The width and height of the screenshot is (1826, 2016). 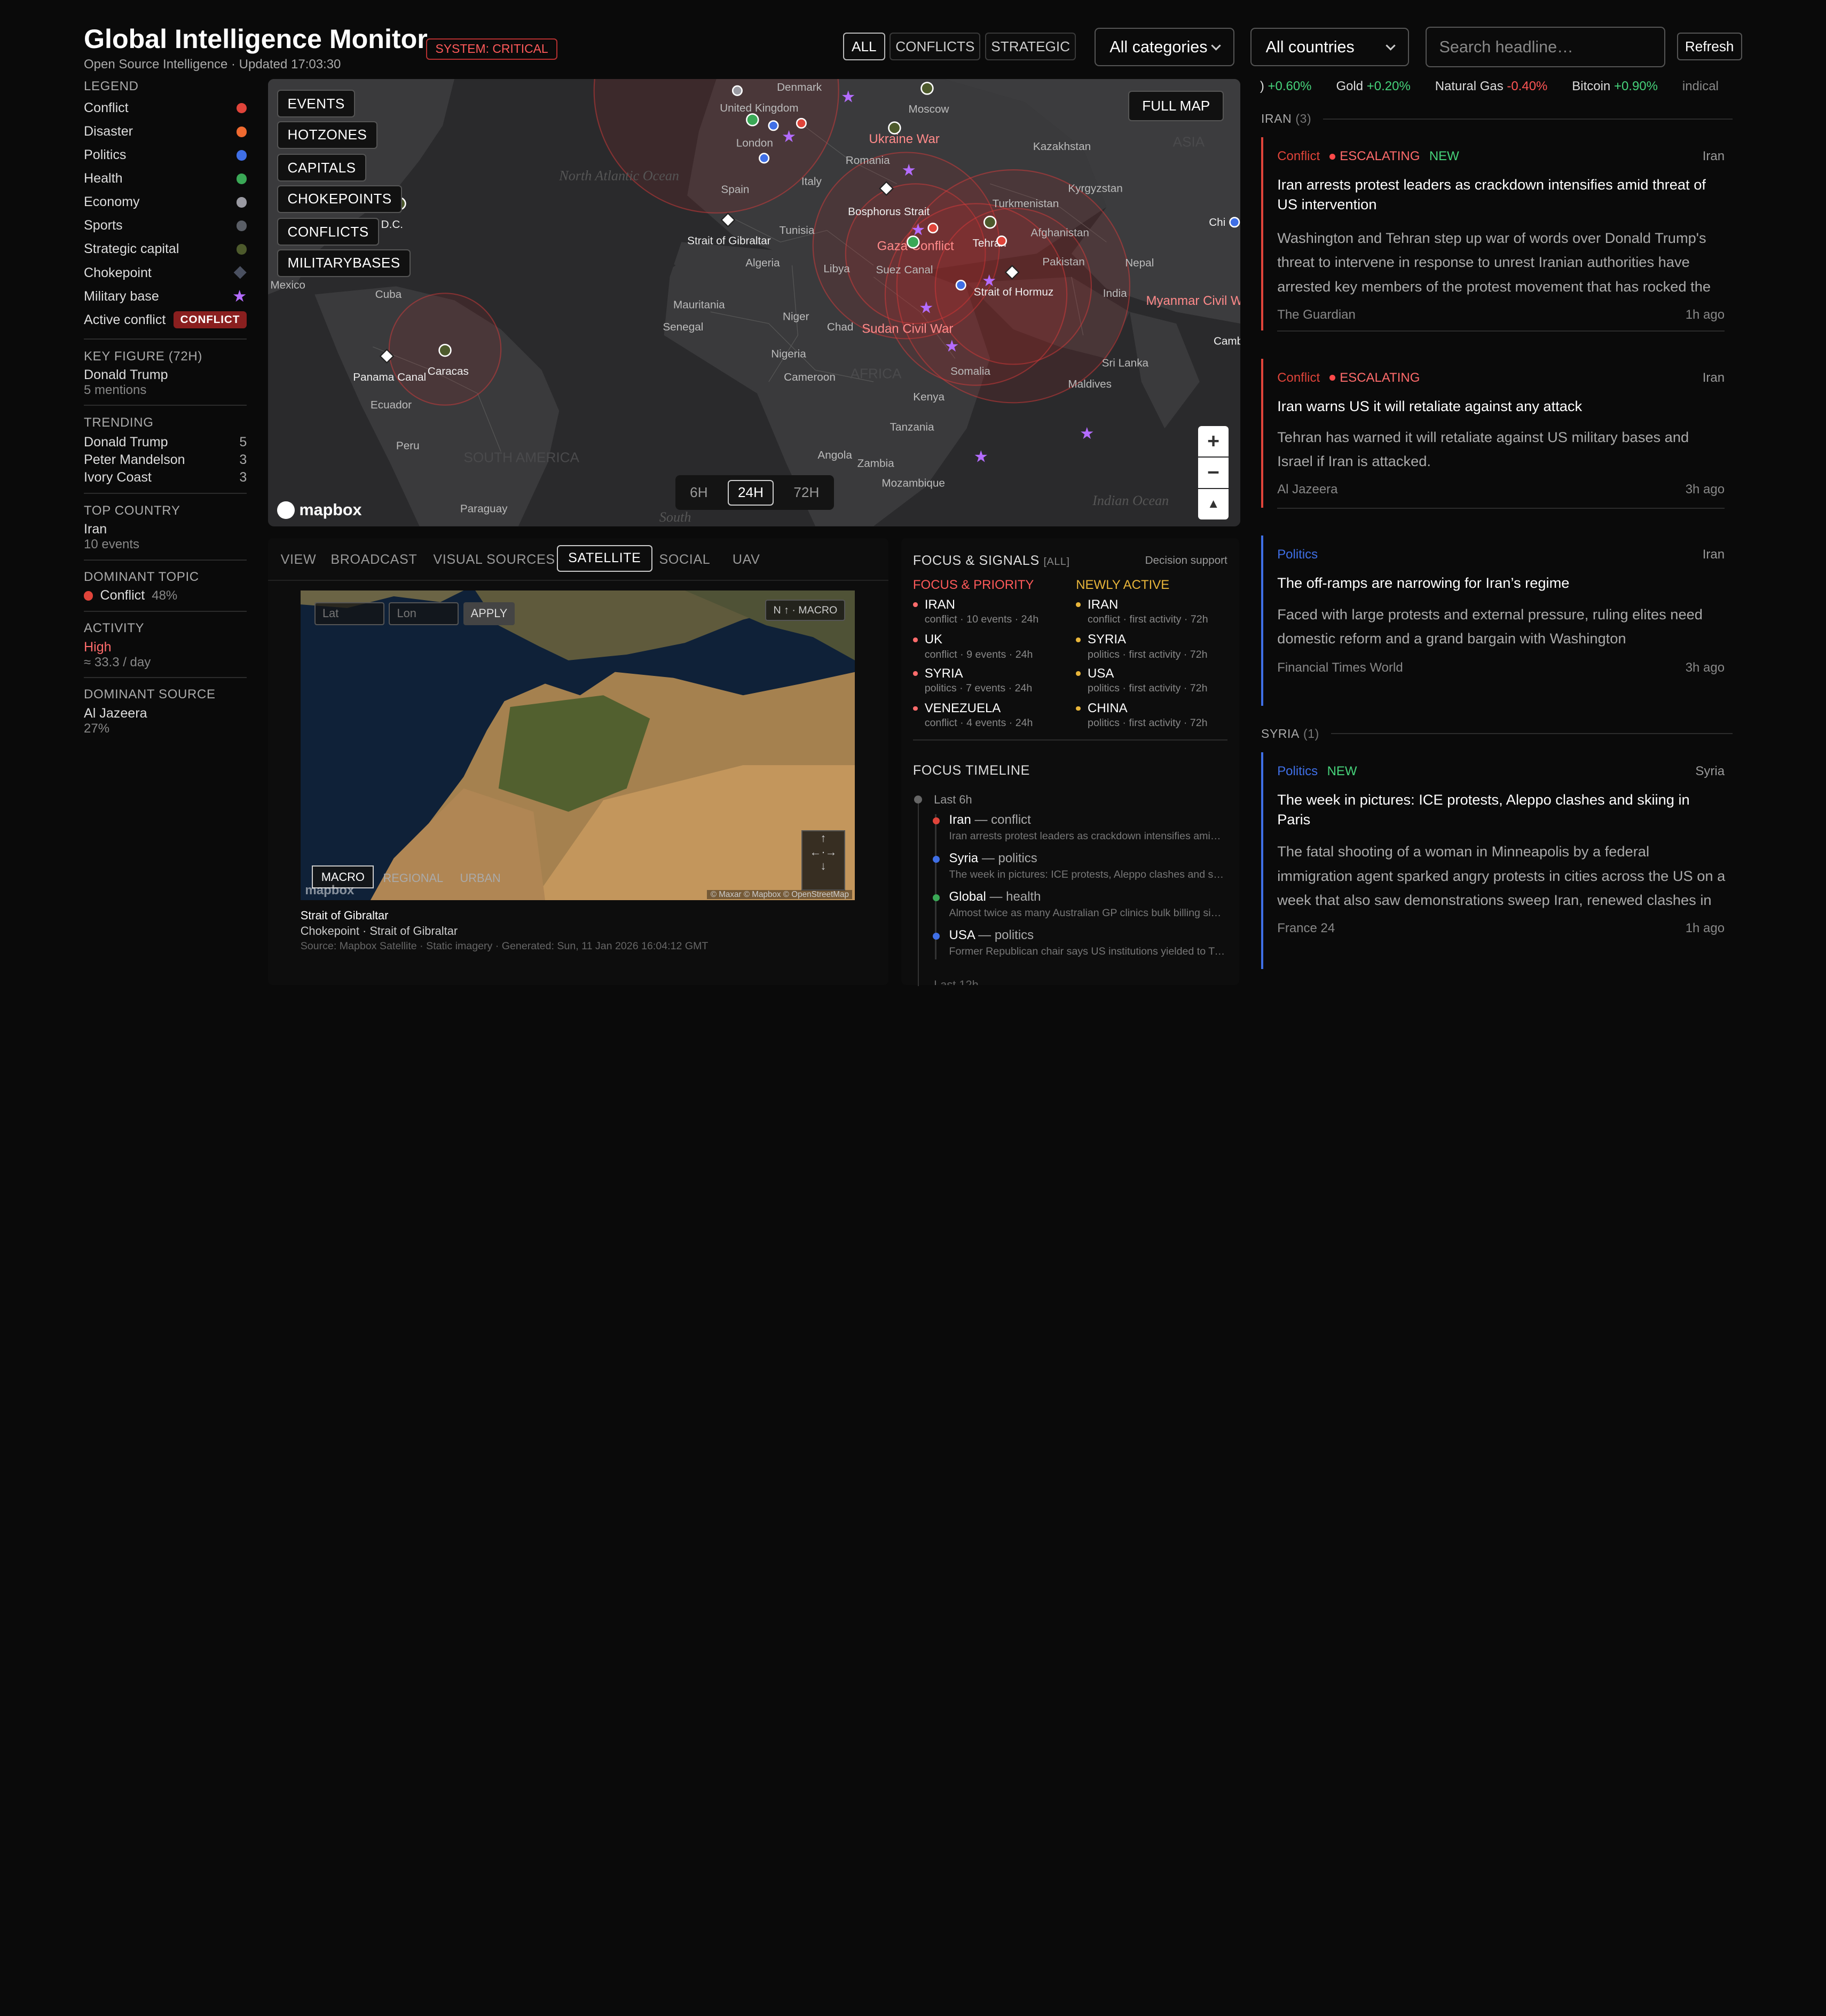 I want to click on tab-satellite: SATELLITE, so click(x=604, y=558).